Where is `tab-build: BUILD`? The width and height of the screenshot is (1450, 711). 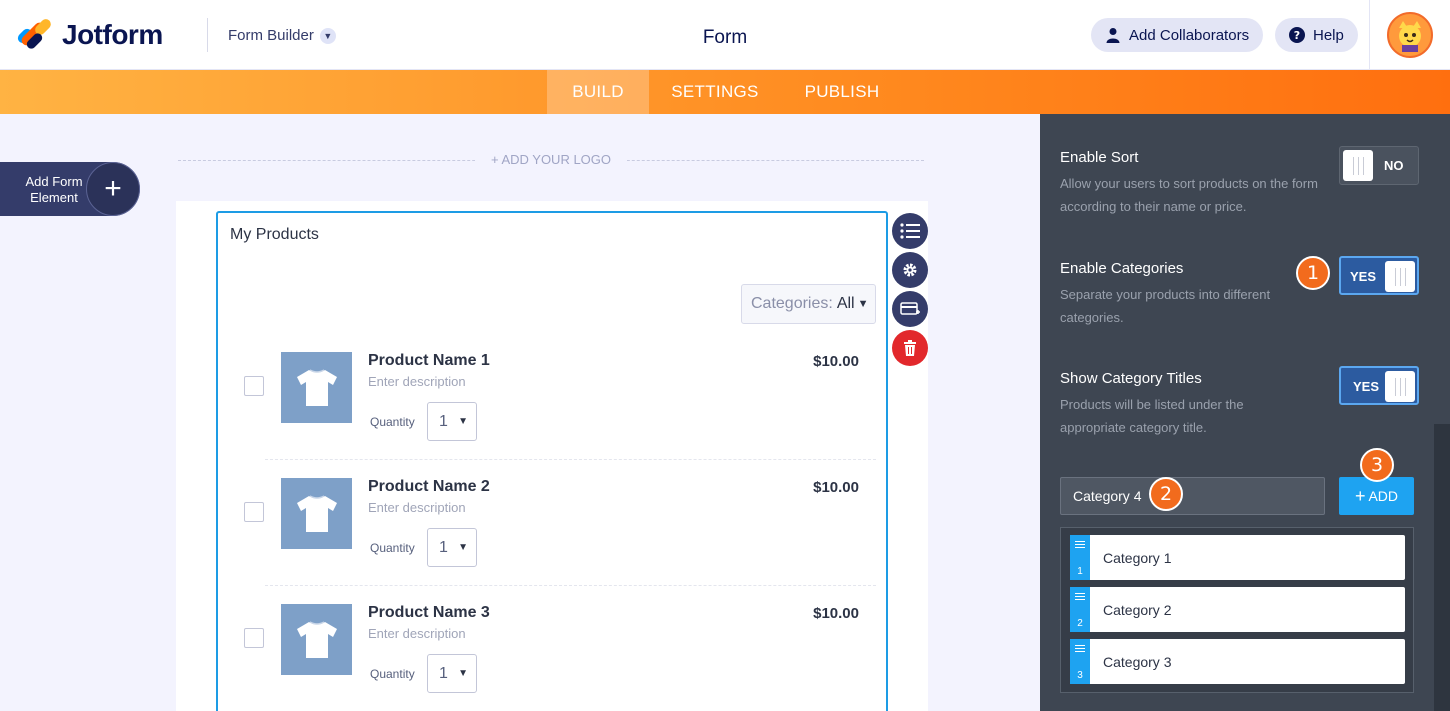
tab-build: BUILD is located at coordinates (598, 92).